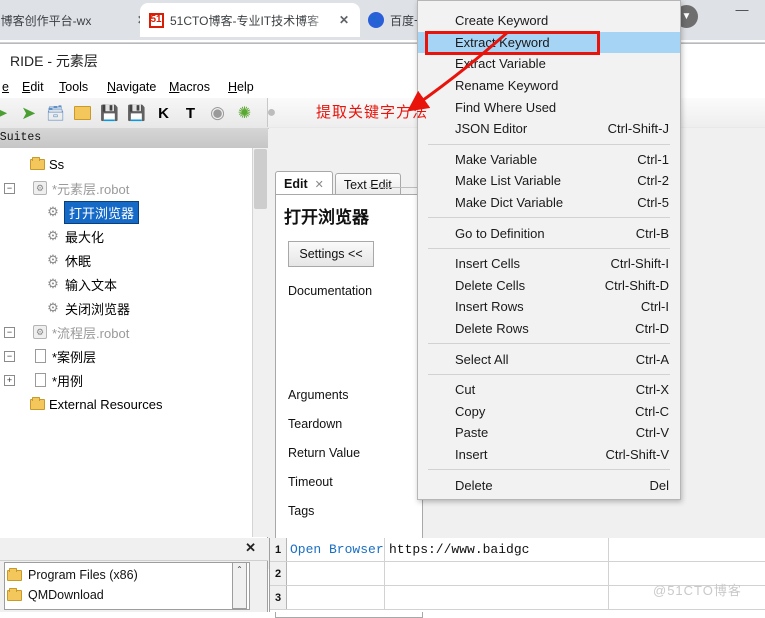 The width and height of the screenshot is (765, 618). I want to click on menu-item-insert: Insert Ctrl-Shift-V, so click(549, 455).